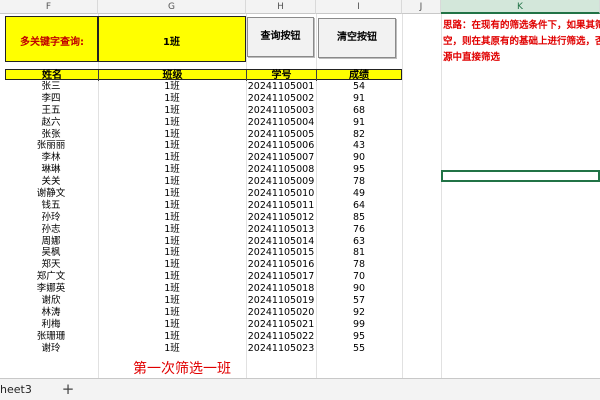 This screenshot has width=600, height=400. Describe the element at coordinates (359, 313) in the screenshot. I see `cell-score: 92` at that location.